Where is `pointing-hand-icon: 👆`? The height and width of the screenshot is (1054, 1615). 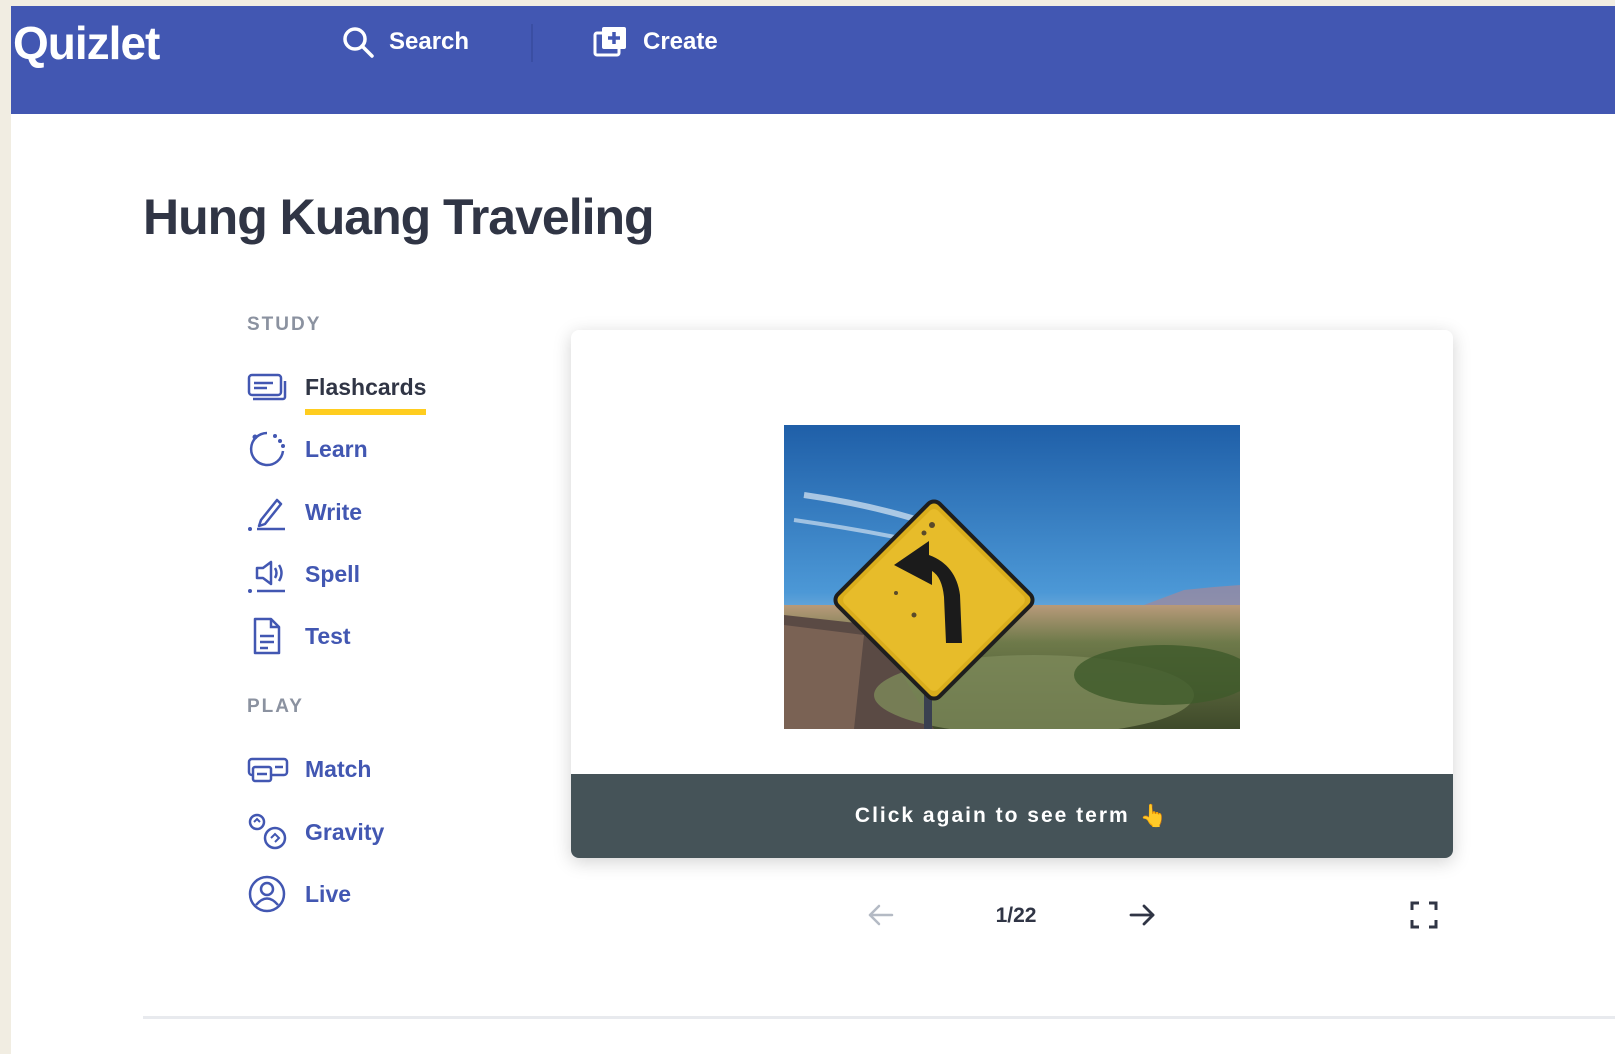 pointing-hand-icon: 👆 is located at coordinates (1154, 815).